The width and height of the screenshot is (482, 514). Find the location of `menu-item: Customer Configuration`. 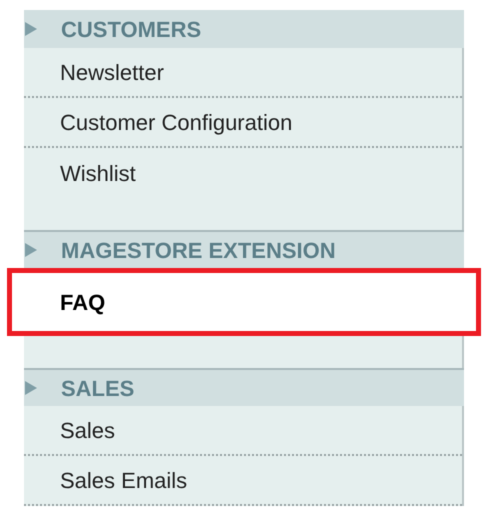

menu-item: Customer Configuration is located at coordinates (243, 123).